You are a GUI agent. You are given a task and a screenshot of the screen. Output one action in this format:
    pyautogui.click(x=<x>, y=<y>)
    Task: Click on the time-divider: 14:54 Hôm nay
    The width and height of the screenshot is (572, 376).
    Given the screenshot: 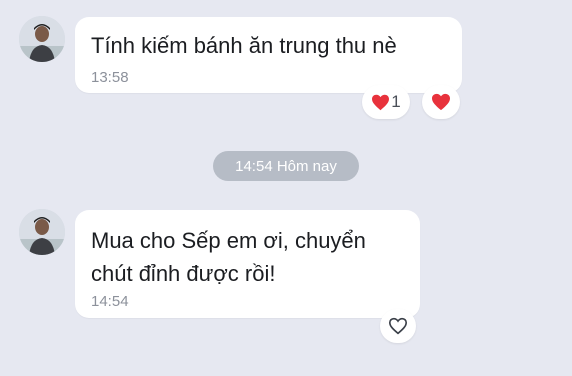 What is the action you would take?
    pyautogui.click(x=286, y=166)
    